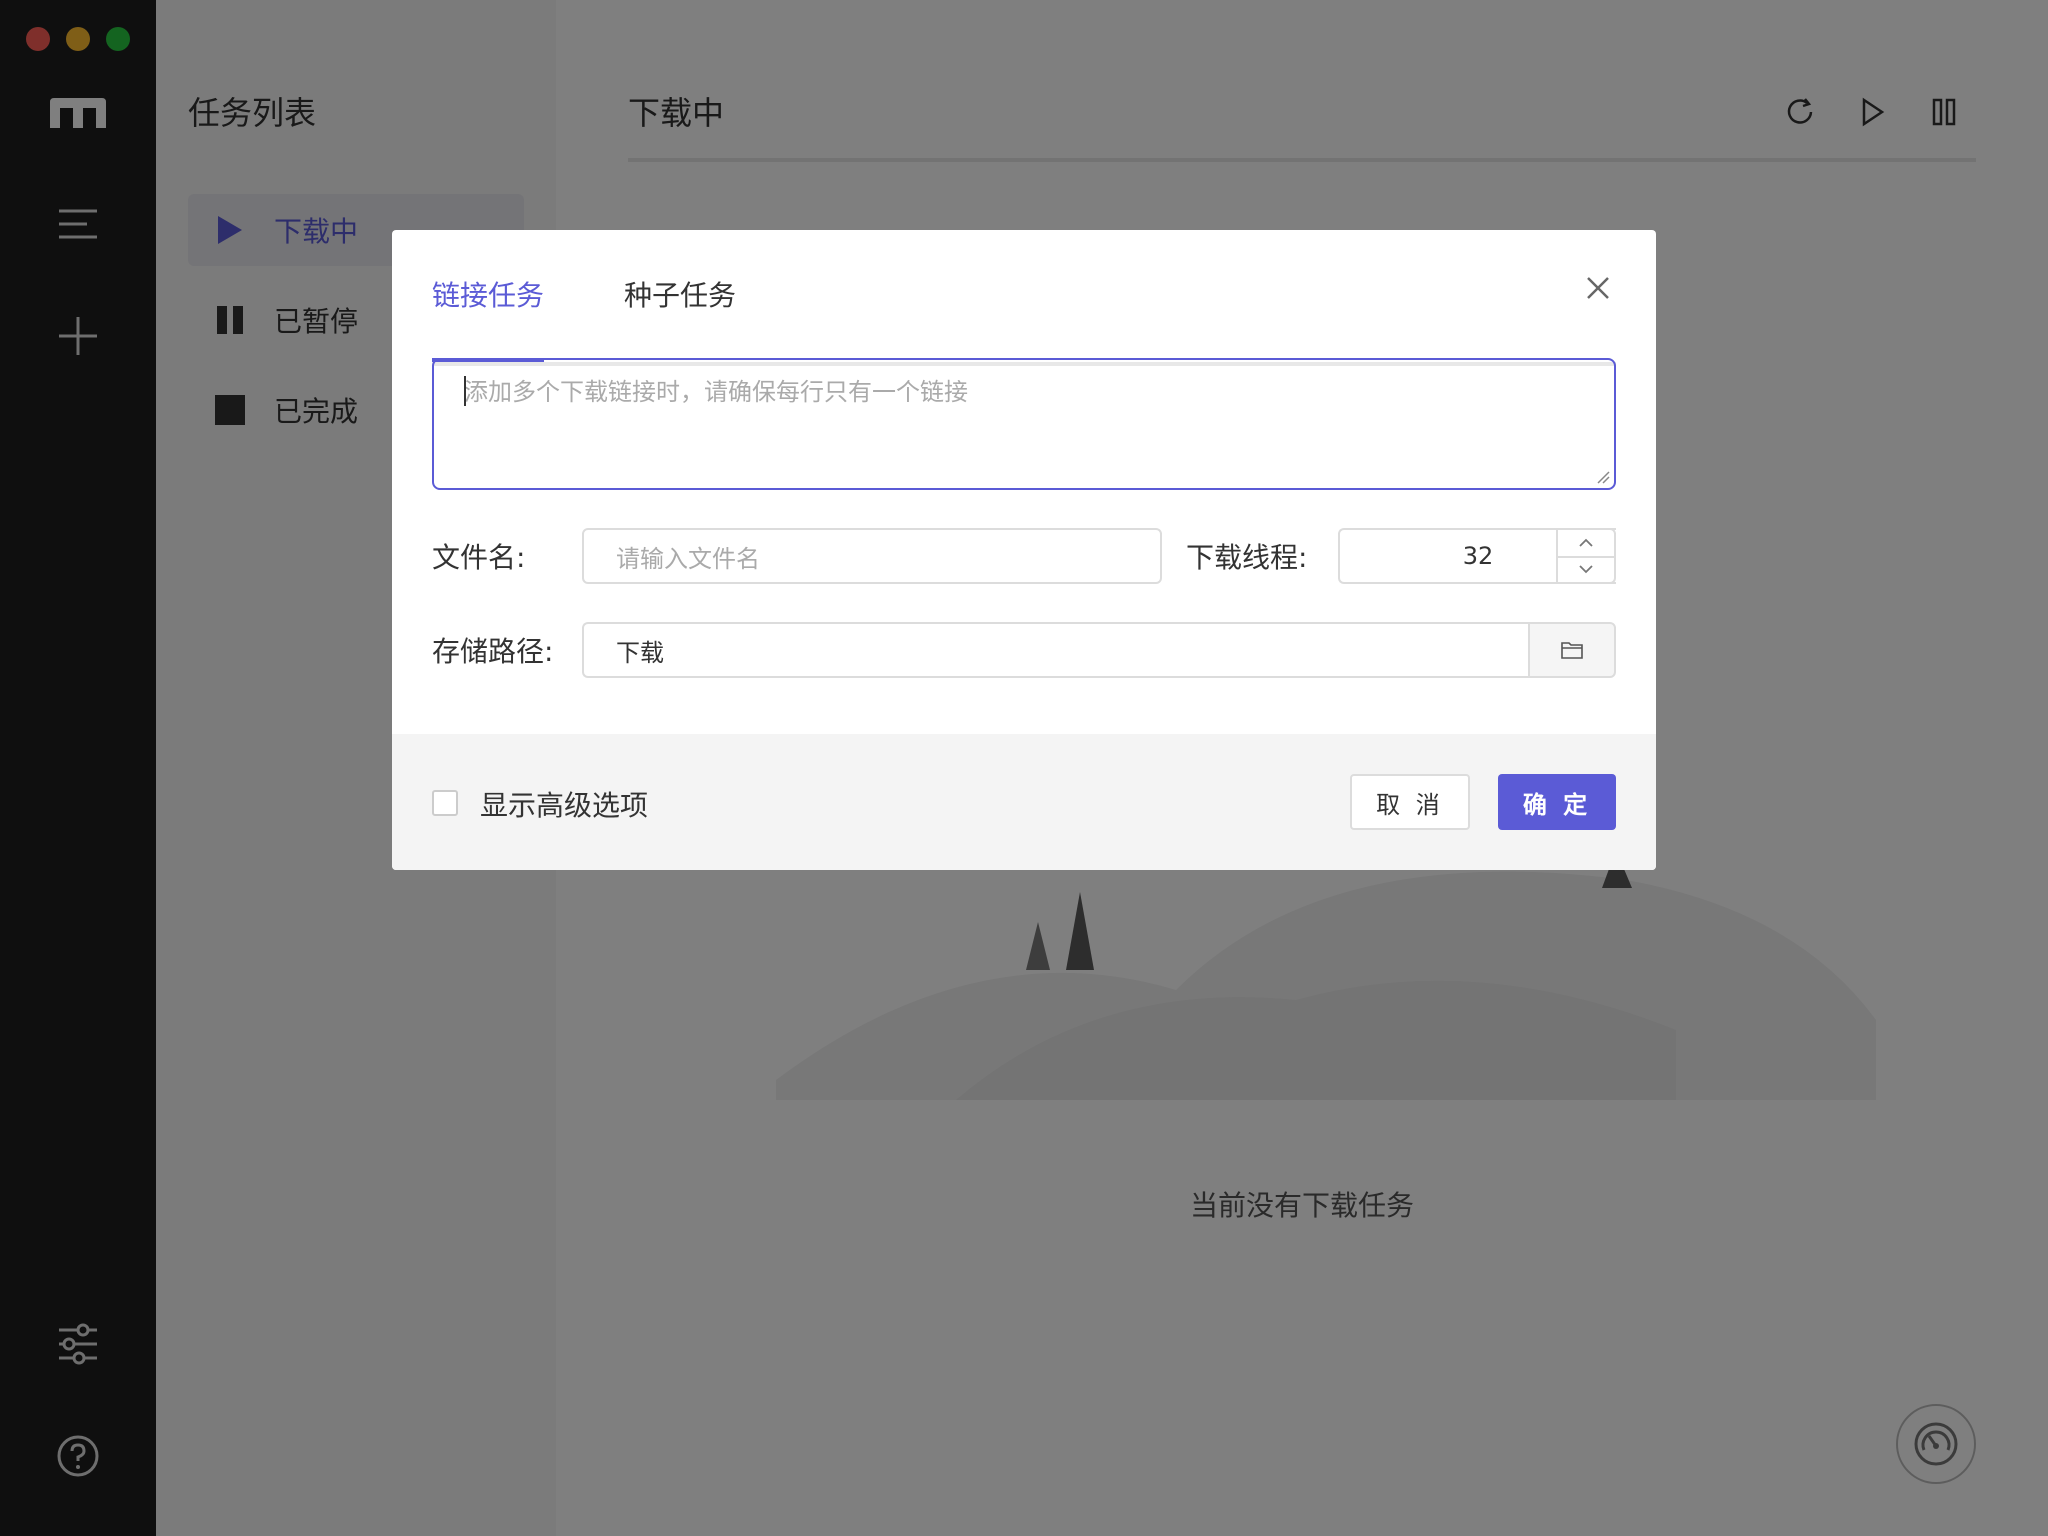 Image resolution: width=2048 pixels, height=1536 pixels. Describe the element at coordinates (1557, 802) in the screenshot. I see `confirm-button: 确 定` at that location.